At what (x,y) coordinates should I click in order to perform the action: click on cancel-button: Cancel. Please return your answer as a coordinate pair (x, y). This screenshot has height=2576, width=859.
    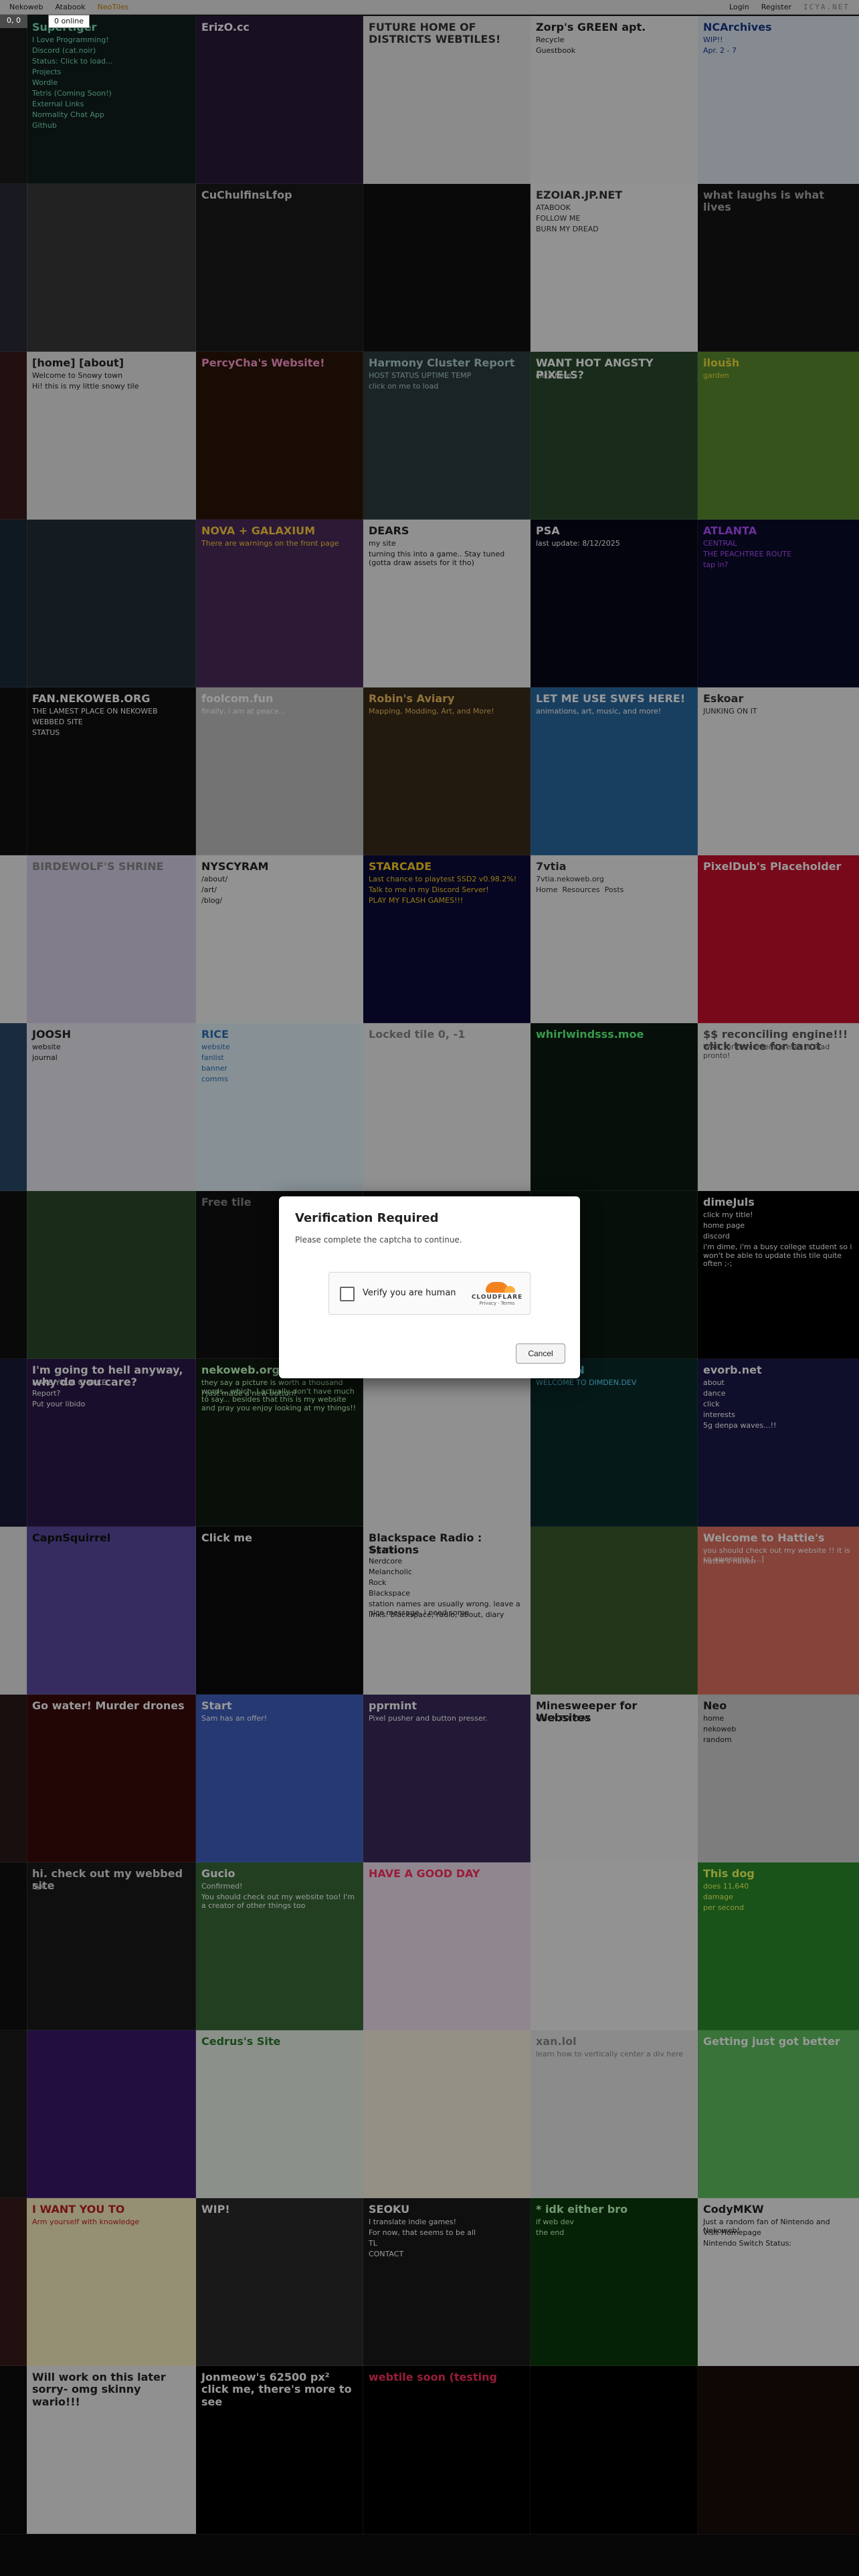
    Looking at the image, I should click on (540, 1354).